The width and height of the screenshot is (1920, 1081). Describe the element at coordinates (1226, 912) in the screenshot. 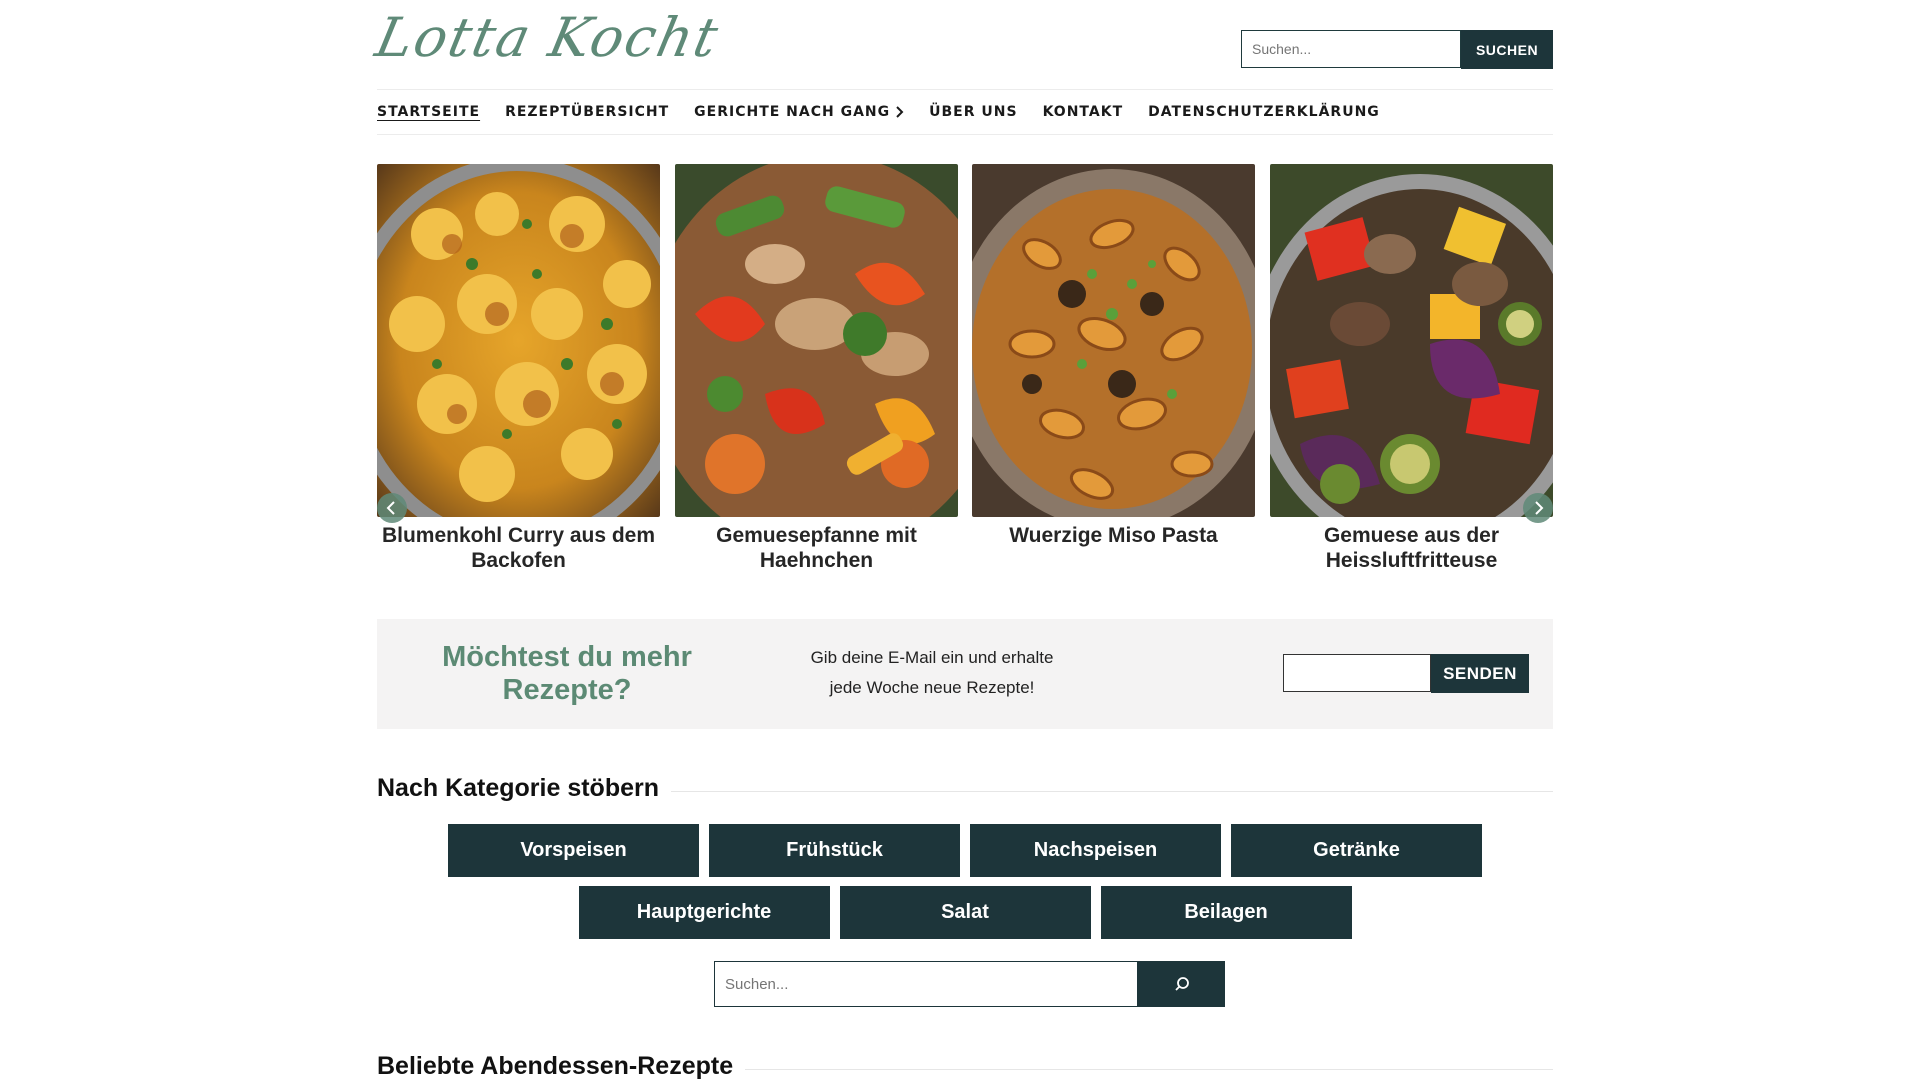

I see `category-button-beilagen: Beilagen` at that location.